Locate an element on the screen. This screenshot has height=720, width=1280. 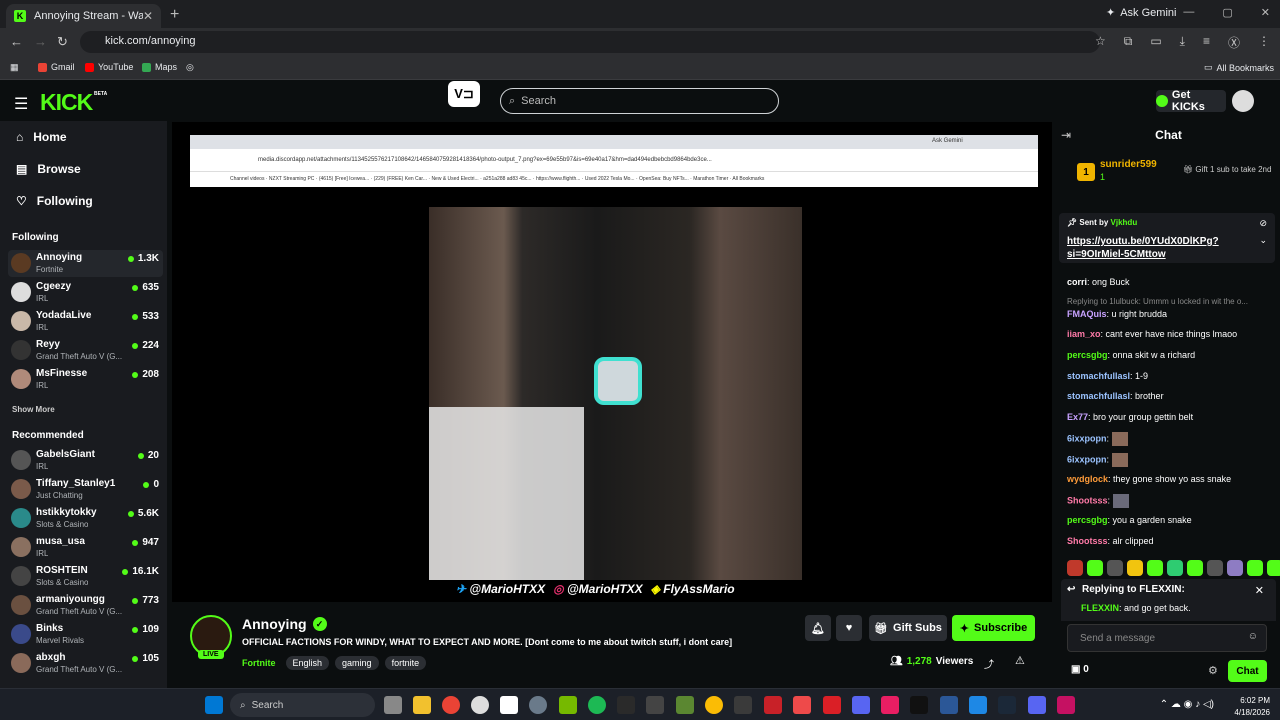
channel-item: abxgh Grand Theft Auto V (G... 105 is located at coordinates (85, 663).